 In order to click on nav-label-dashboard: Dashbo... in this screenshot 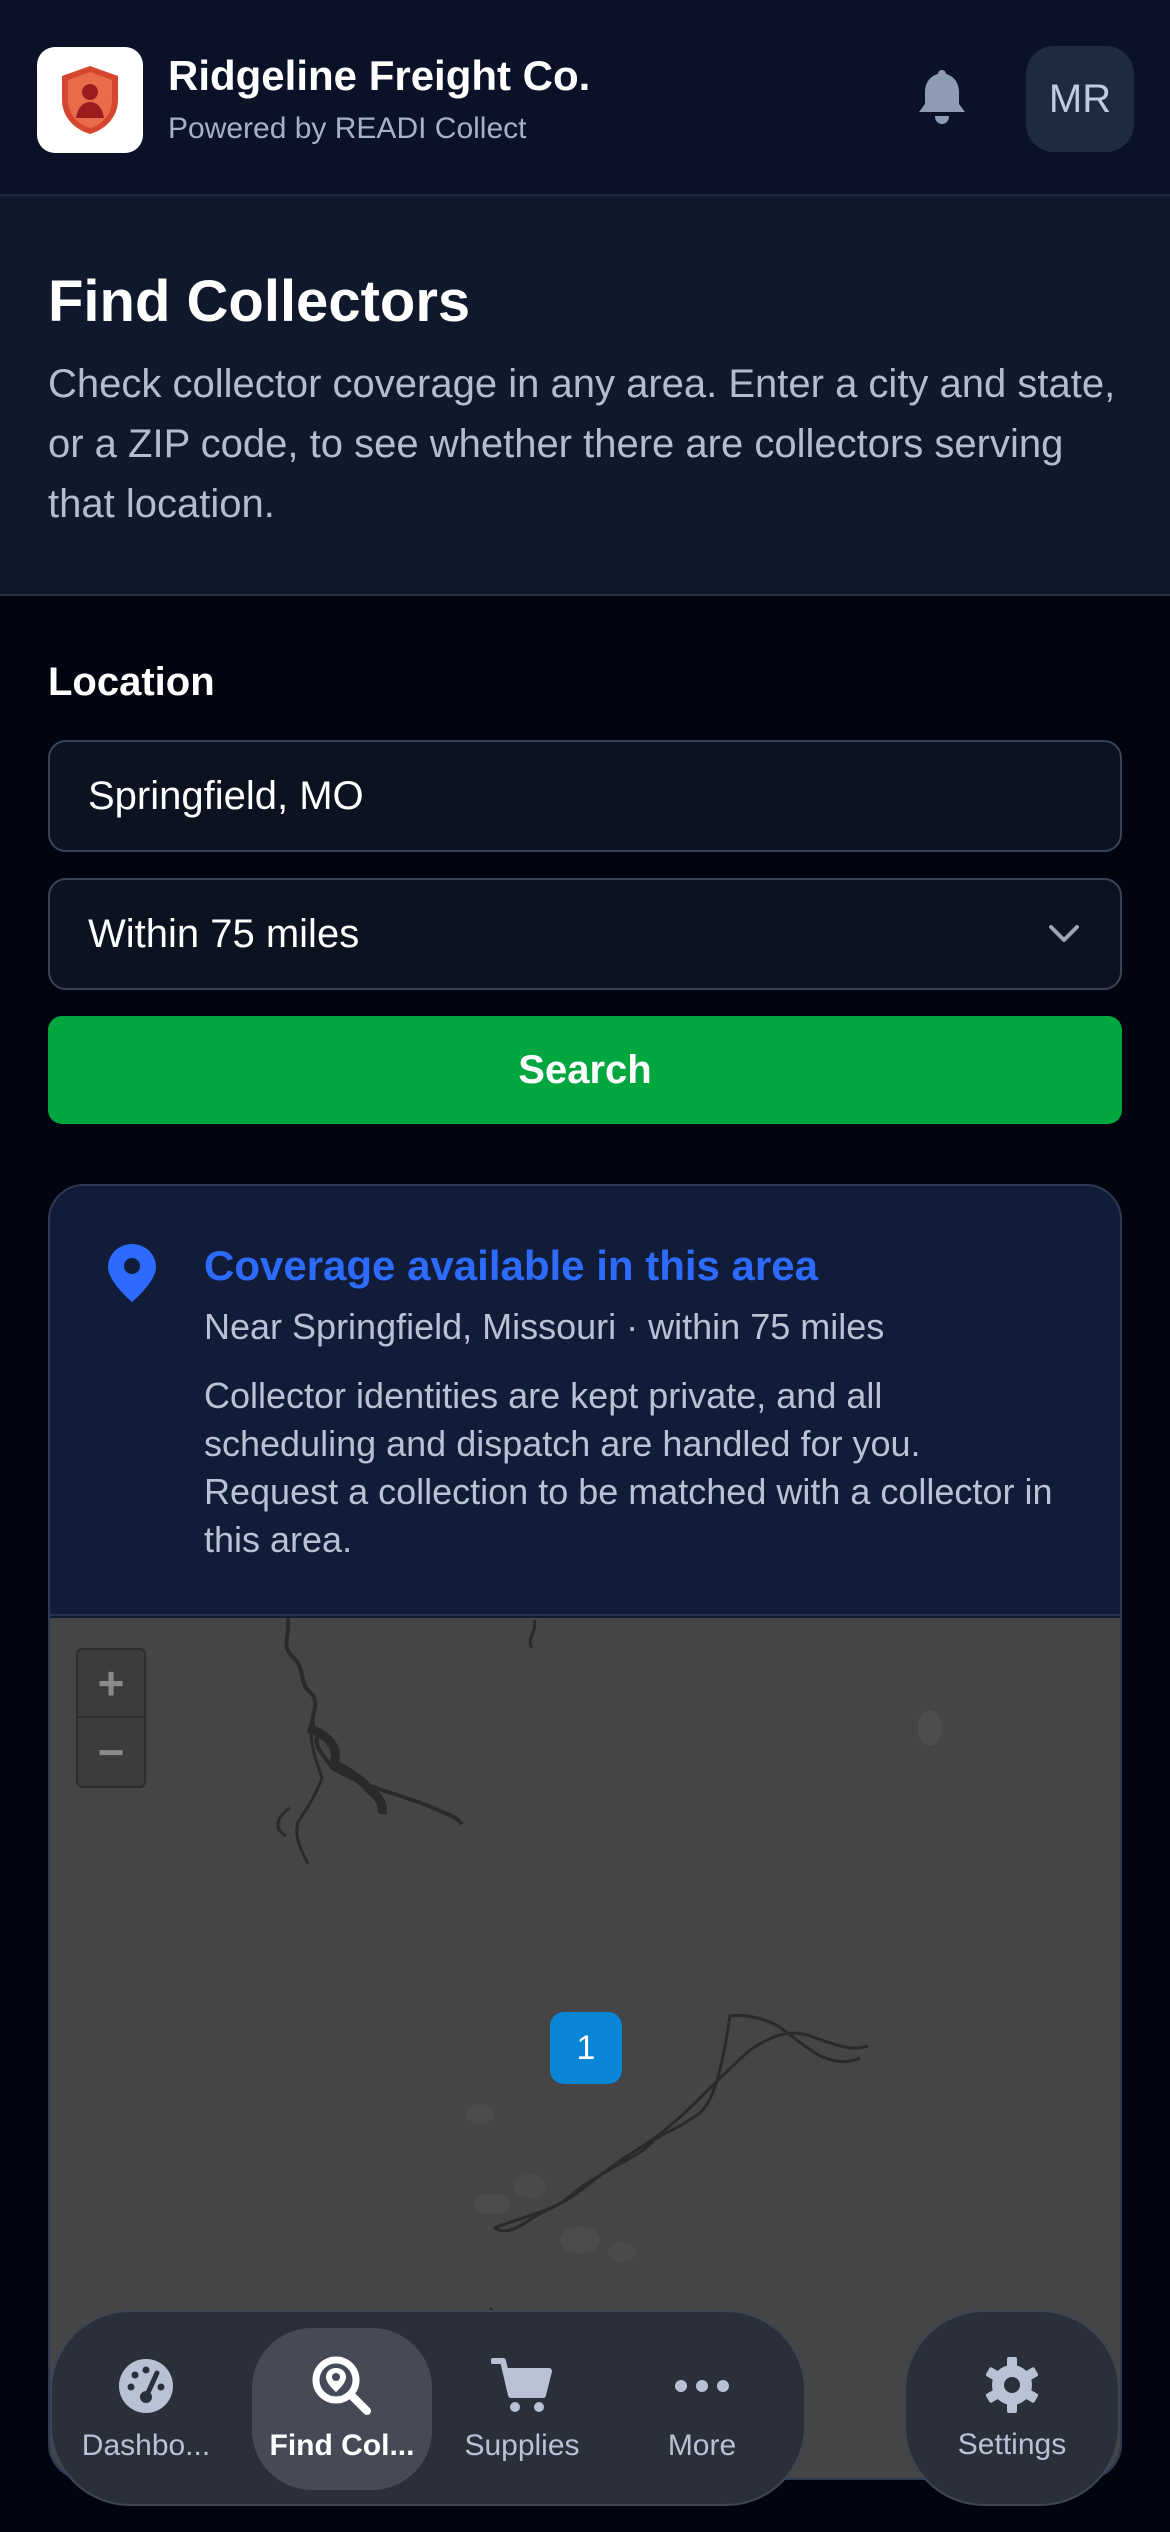, I will do `click(146, 2445)`.